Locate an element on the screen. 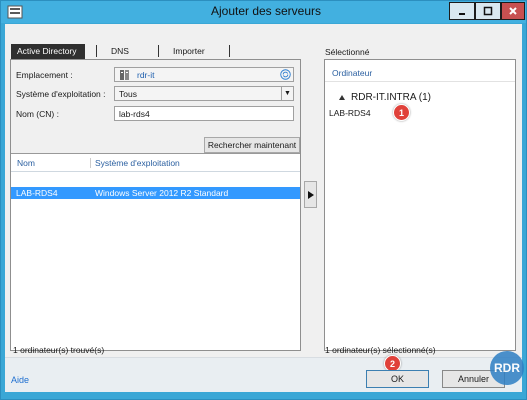  close-button is located at coordinates (513, 11).